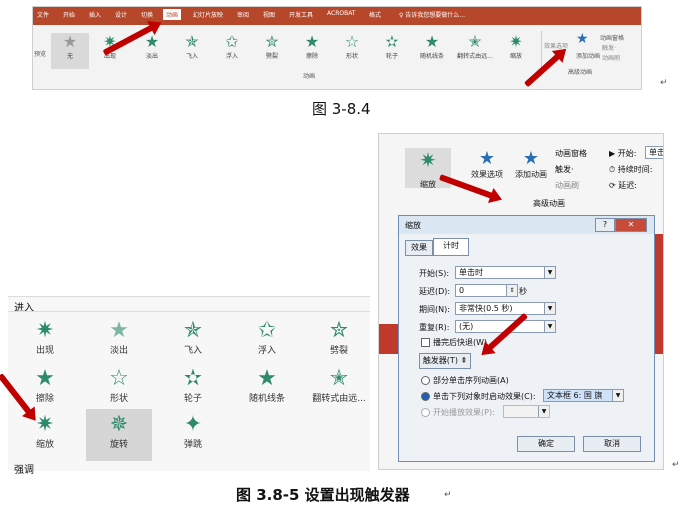  What do you see at coordinates (425, 342) in the screenshot?
I see `rewind-checkbox` at bounding box center [425, 342].